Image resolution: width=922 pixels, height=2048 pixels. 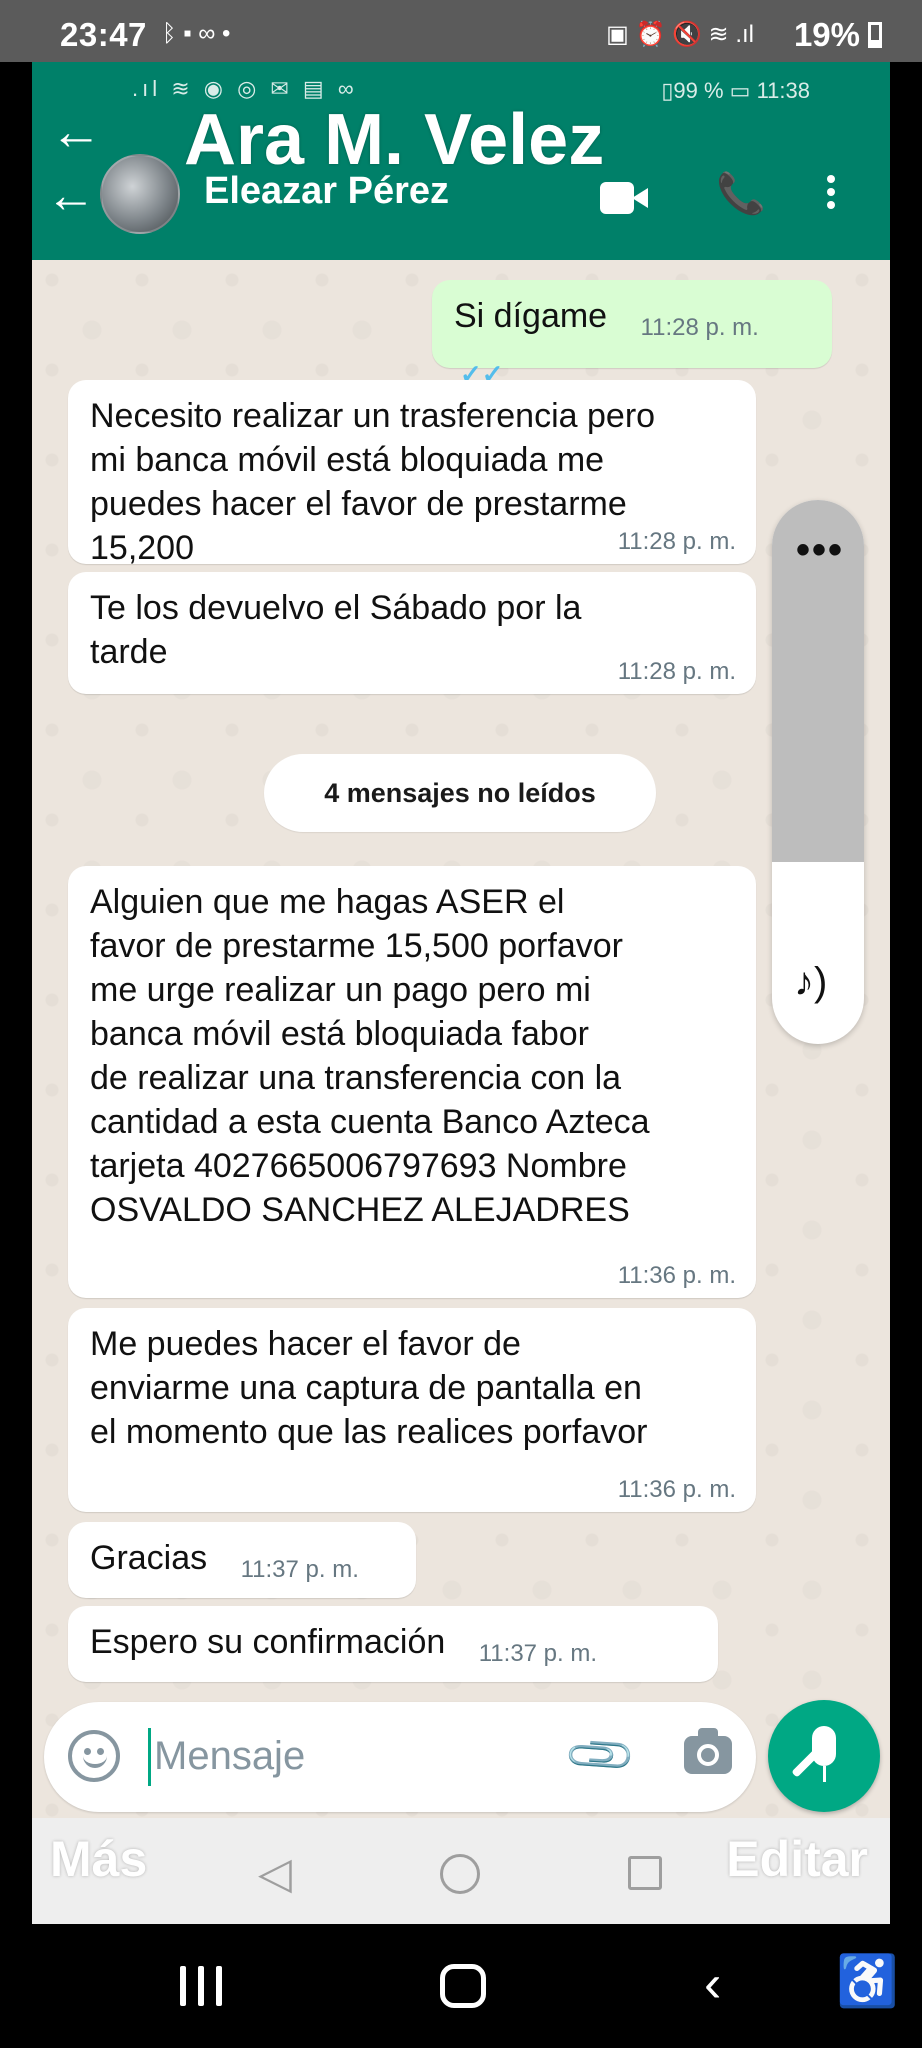 I want to click on camera-icon, so click(x=708, y=1751).